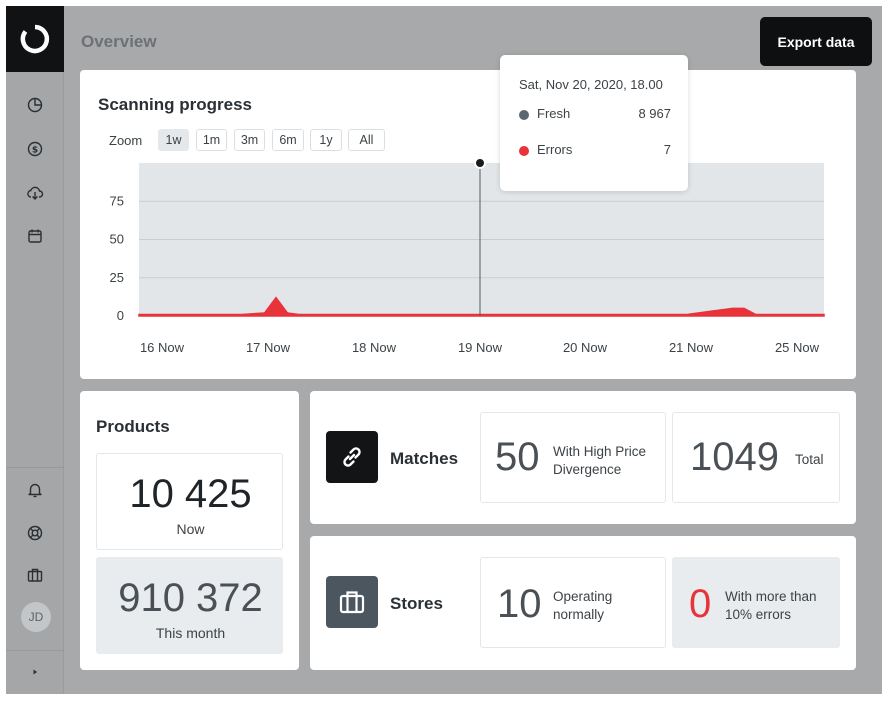 This screenshot has width=887, height=712. Describe the element at coordinates (190, 633) in the screenshot. I see `products-month-label: This month` at that location.